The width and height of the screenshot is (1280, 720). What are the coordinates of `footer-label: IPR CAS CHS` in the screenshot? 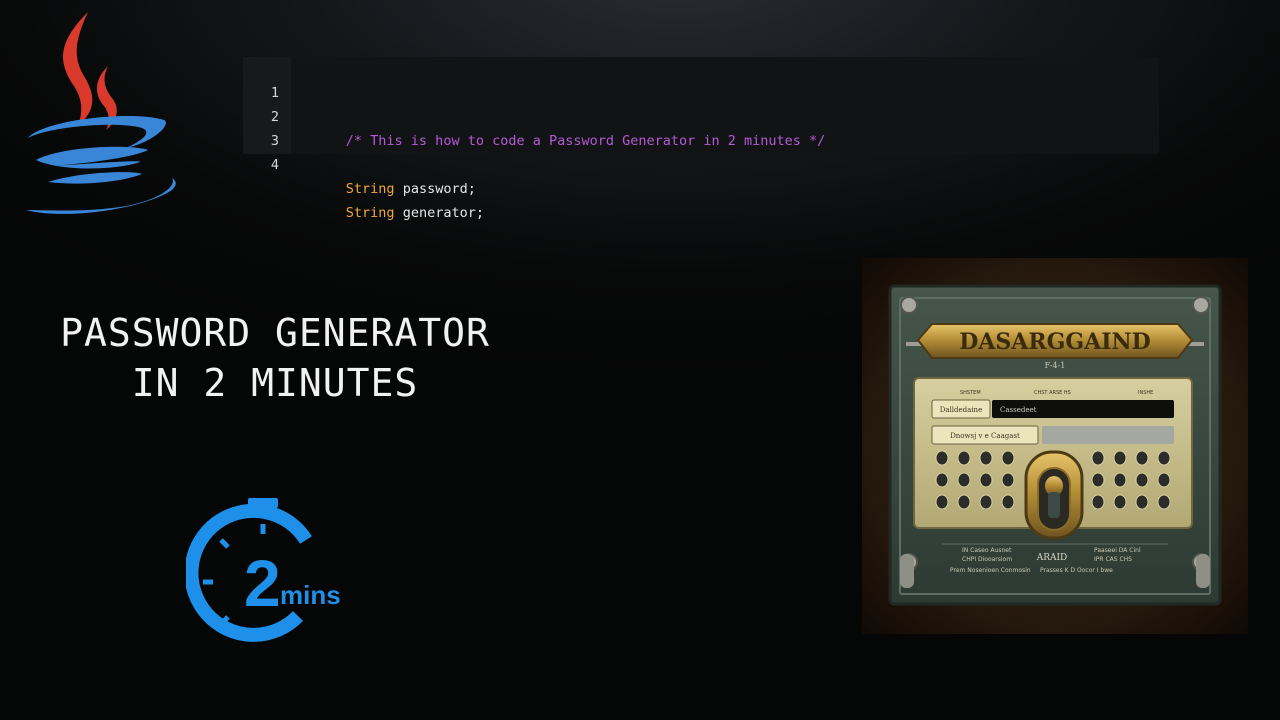 It's located at (1113, 559).